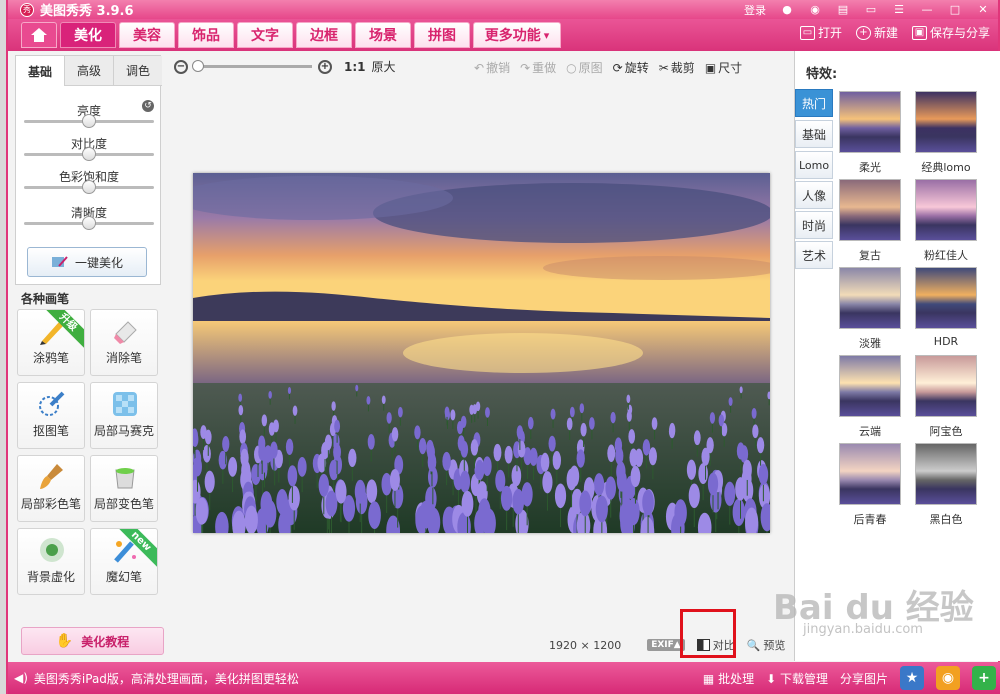 The width and height of the screenshot is (1000, 694). What do you see at coordinates (525, 67) in the screenshot?
I see `redo-icon: ↷` at bounding box center [525, 67].